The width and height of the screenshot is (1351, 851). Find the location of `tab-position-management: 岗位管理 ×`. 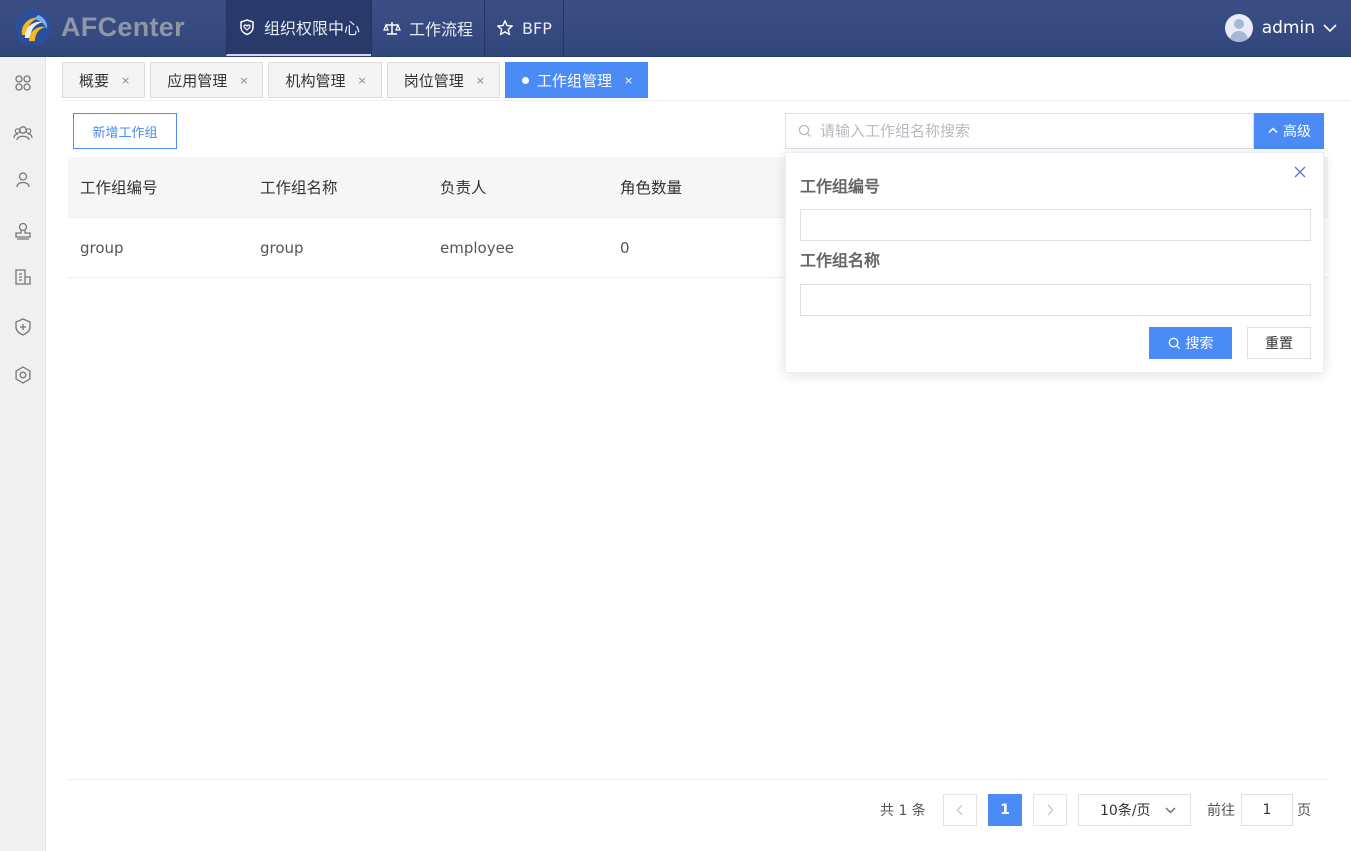

tab-position-management: 岗位管理 × is located at coordinates (443, 80).